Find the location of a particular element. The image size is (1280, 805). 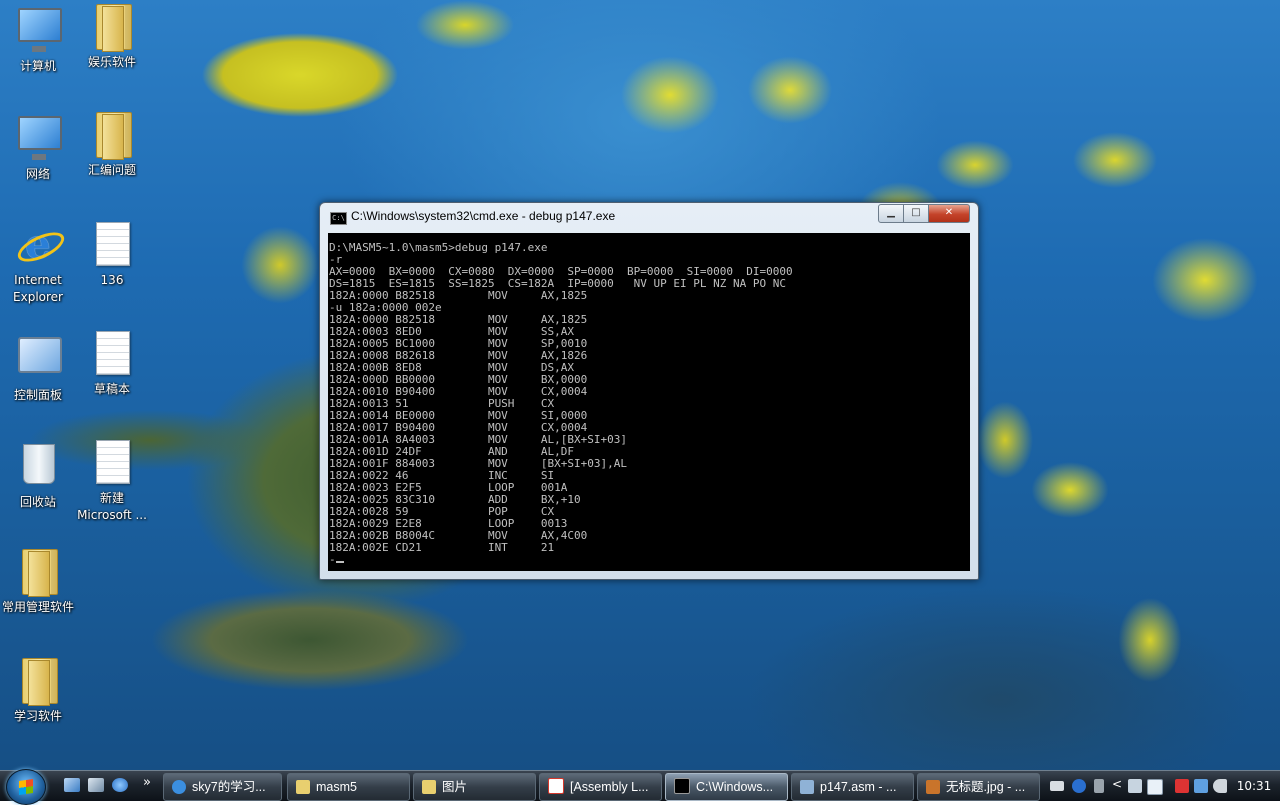

volume-icon is located at coordinates (1220, 786).